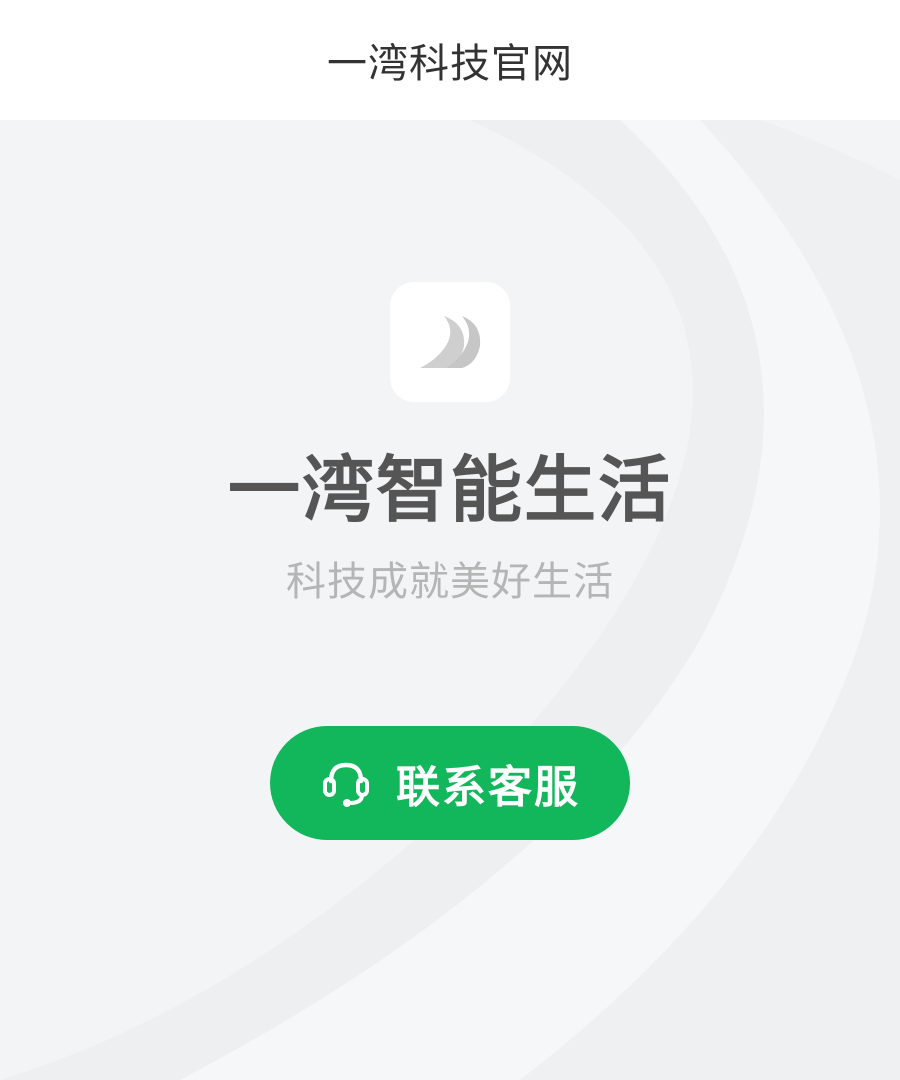 This screenshot has width=900, height=1080. Describe the element at coordinates (450, 64) in the screenshot. I see `page-title: 一湾科技官网` at that location.